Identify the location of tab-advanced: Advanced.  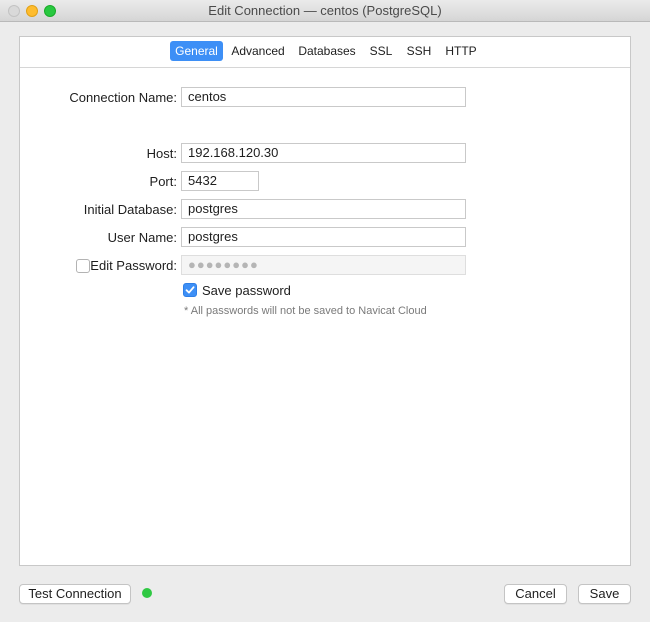
(258, 51).